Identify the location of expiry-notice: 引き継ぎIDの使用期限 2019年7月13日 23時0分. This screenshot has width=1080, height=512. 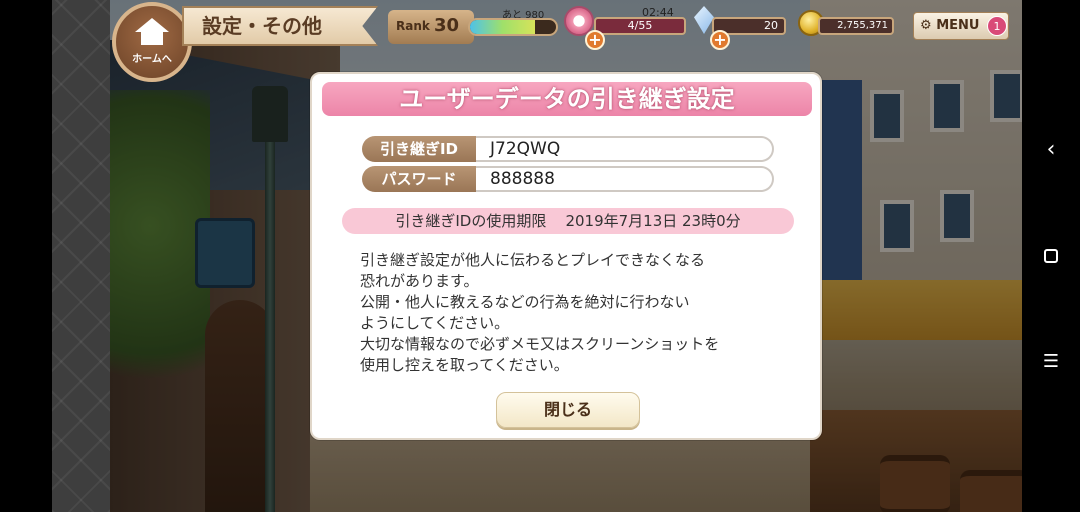
(568, 221).